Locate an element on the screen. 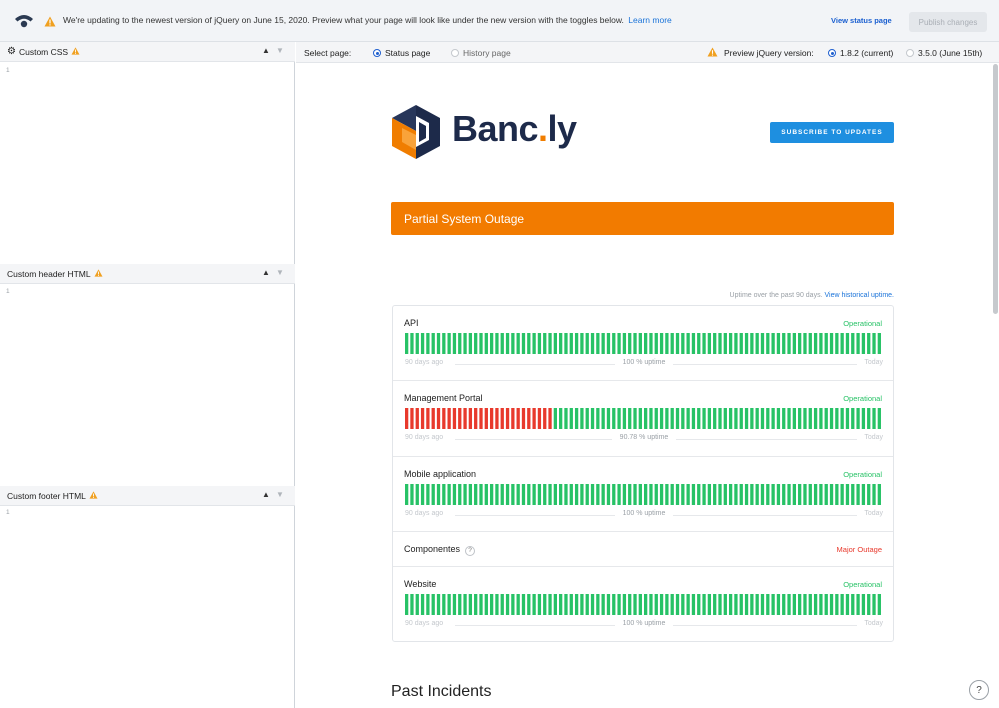 The height and width of the screenshot is (708, 999). version-new-radio: 3.5.0 (June 15th) is located at coordinates (944, 53).